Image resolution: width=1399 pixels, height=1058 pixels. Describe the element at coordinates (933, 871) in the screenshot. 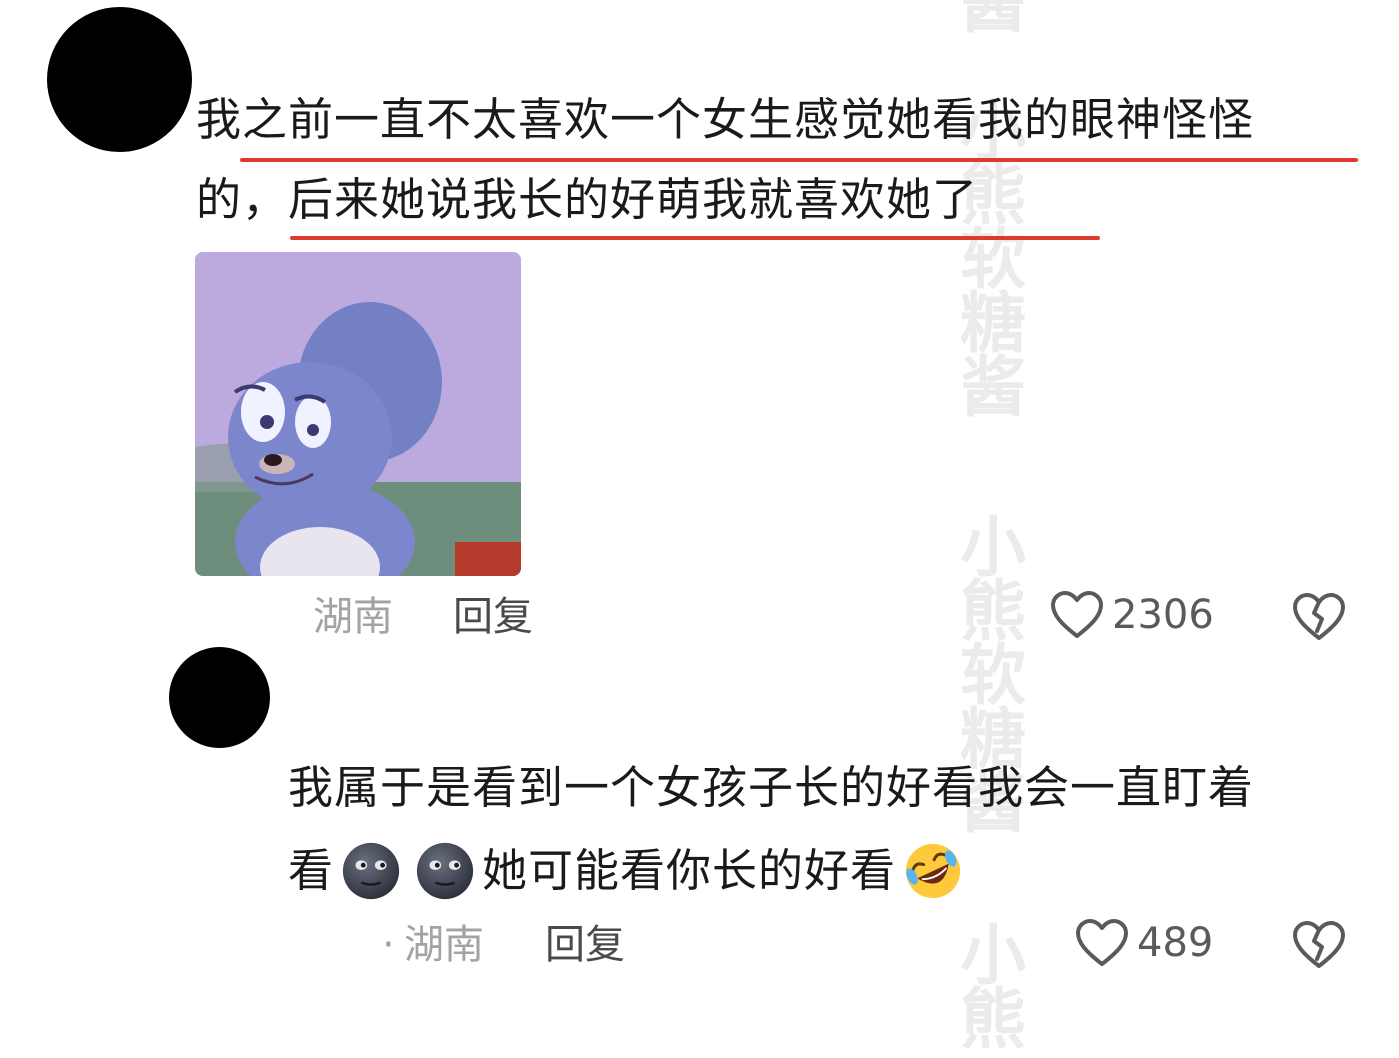

I see `rolling-on-floor-laughing-emoji-icon` at that location.